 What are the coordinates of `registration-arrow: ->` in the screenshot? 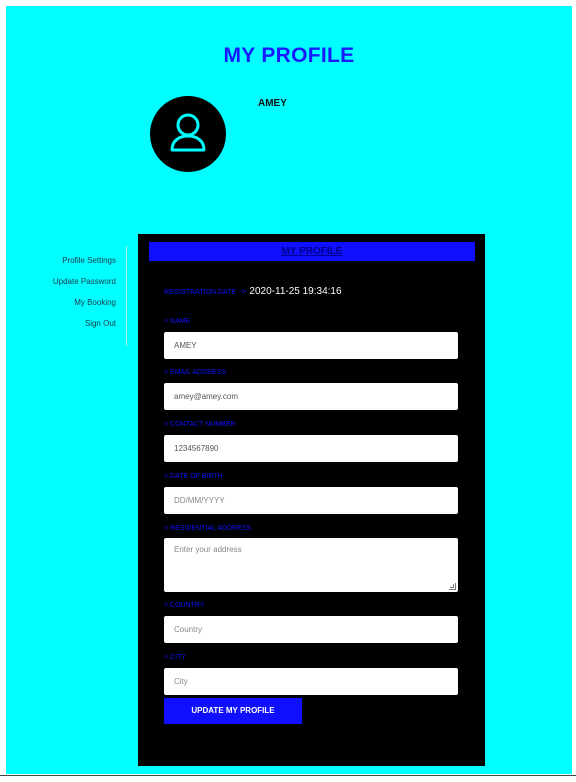 It's located at (243, 291).